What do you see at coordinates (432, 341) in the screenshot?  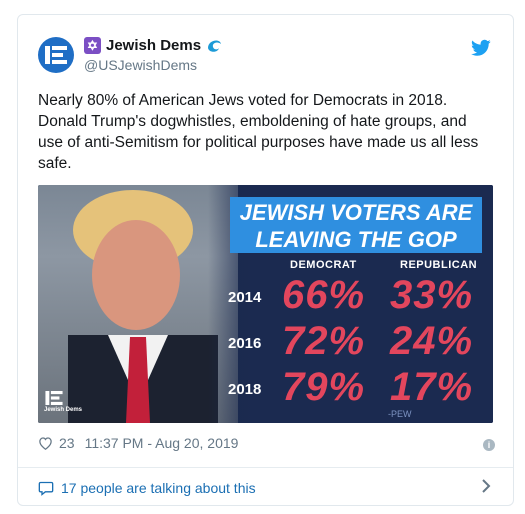 I see `republican-value: 24%` at bounding box center [432, 341].